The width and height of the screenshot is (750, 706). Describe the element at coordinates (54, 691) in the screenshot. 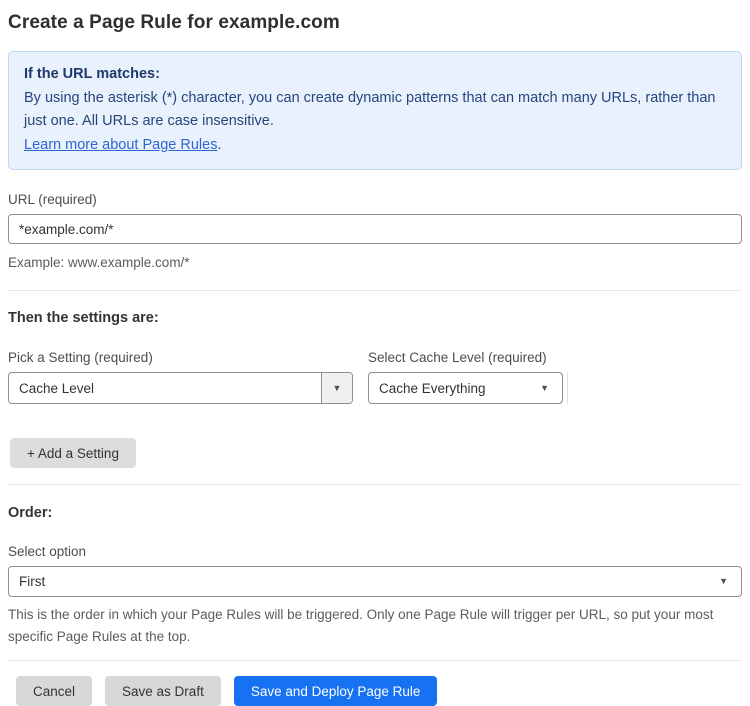

I see `cancel-button: Cancel` at that location.